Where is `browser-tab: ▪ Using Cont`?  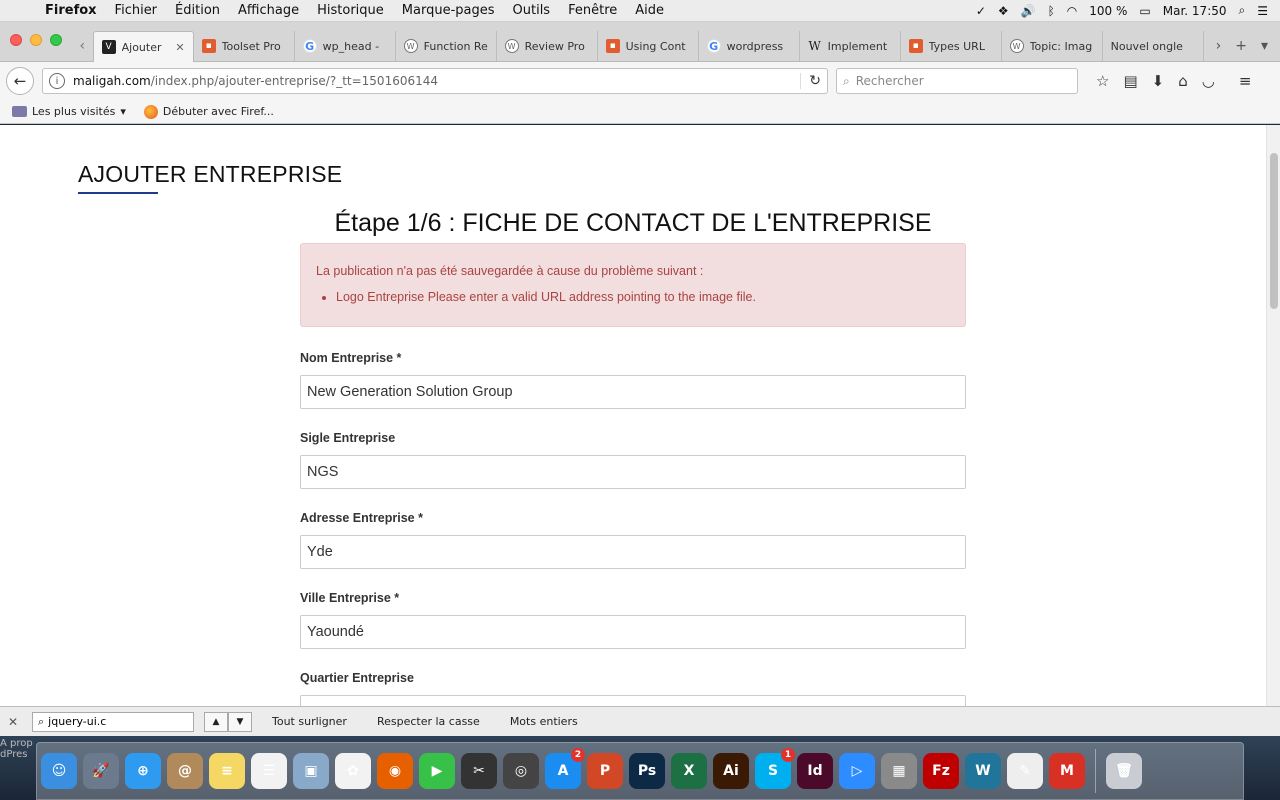
browser-tab: ▪ Using Cont is located at coordinates (648, 46).